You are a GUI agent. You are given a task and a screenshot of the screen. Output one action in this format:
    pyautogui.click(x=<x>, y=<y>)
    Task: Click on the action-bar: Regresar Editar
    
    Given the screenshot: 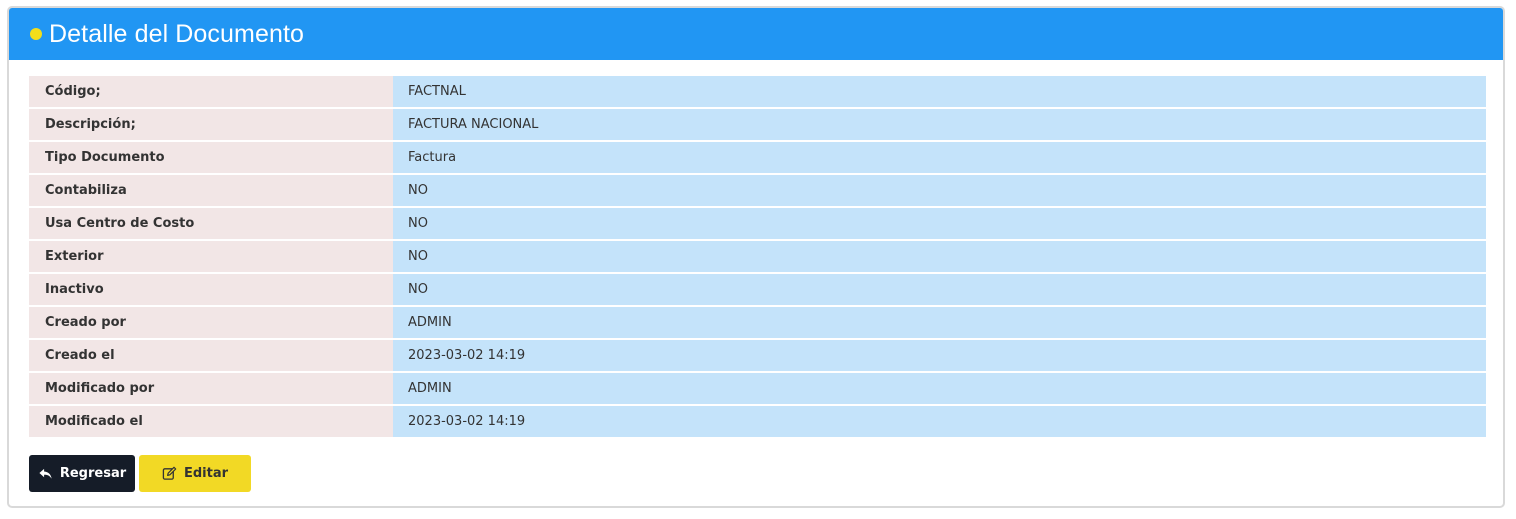 What is the action you would take?
    pyautogui.click(x=140, y=473)
    